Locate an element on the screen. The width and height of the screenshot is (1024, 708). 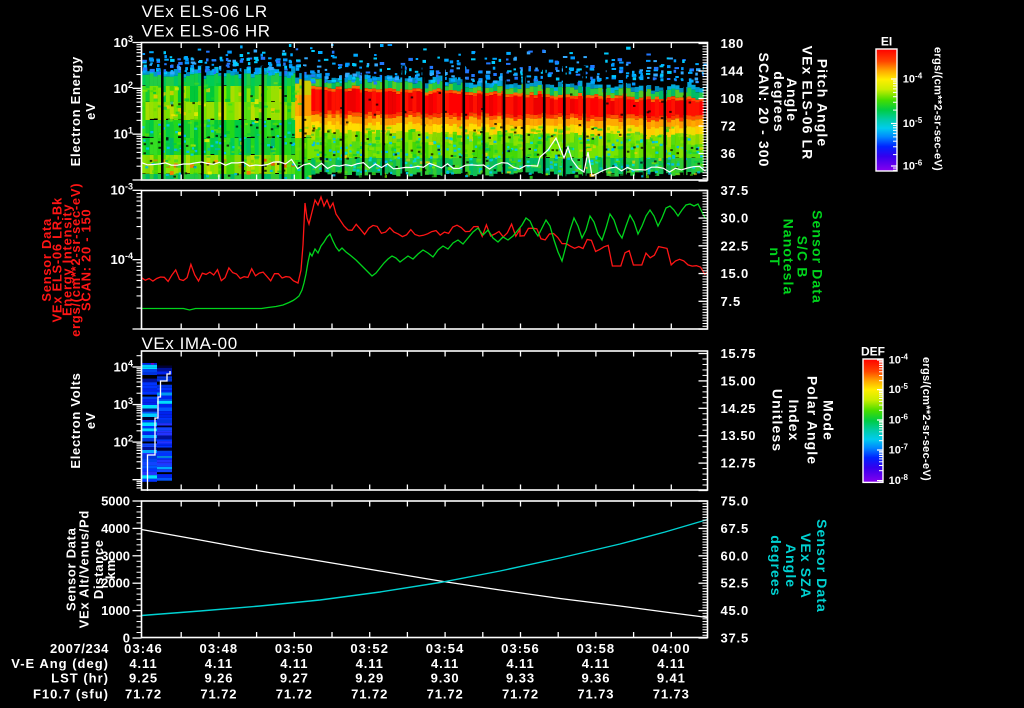
svg-text: 1000 is located at coordinates (115, 610).